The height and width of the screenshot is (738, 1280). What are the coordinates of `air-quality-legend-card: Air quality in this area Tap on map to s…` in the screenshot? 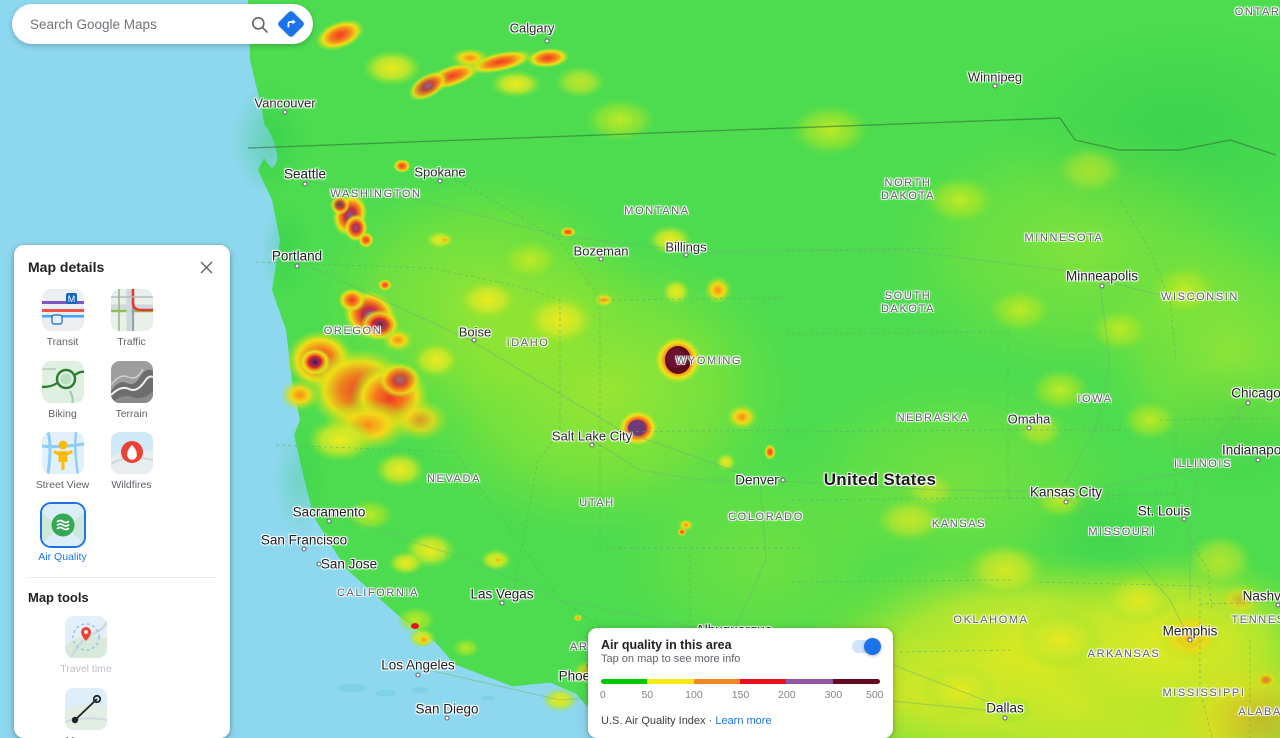 It's located at (740, 683).